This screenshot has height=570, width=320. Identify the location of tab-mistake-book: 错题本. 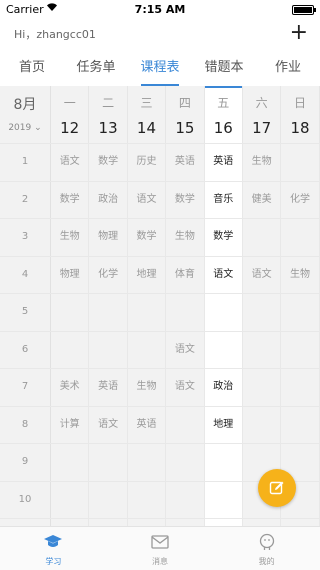
(224, 69).